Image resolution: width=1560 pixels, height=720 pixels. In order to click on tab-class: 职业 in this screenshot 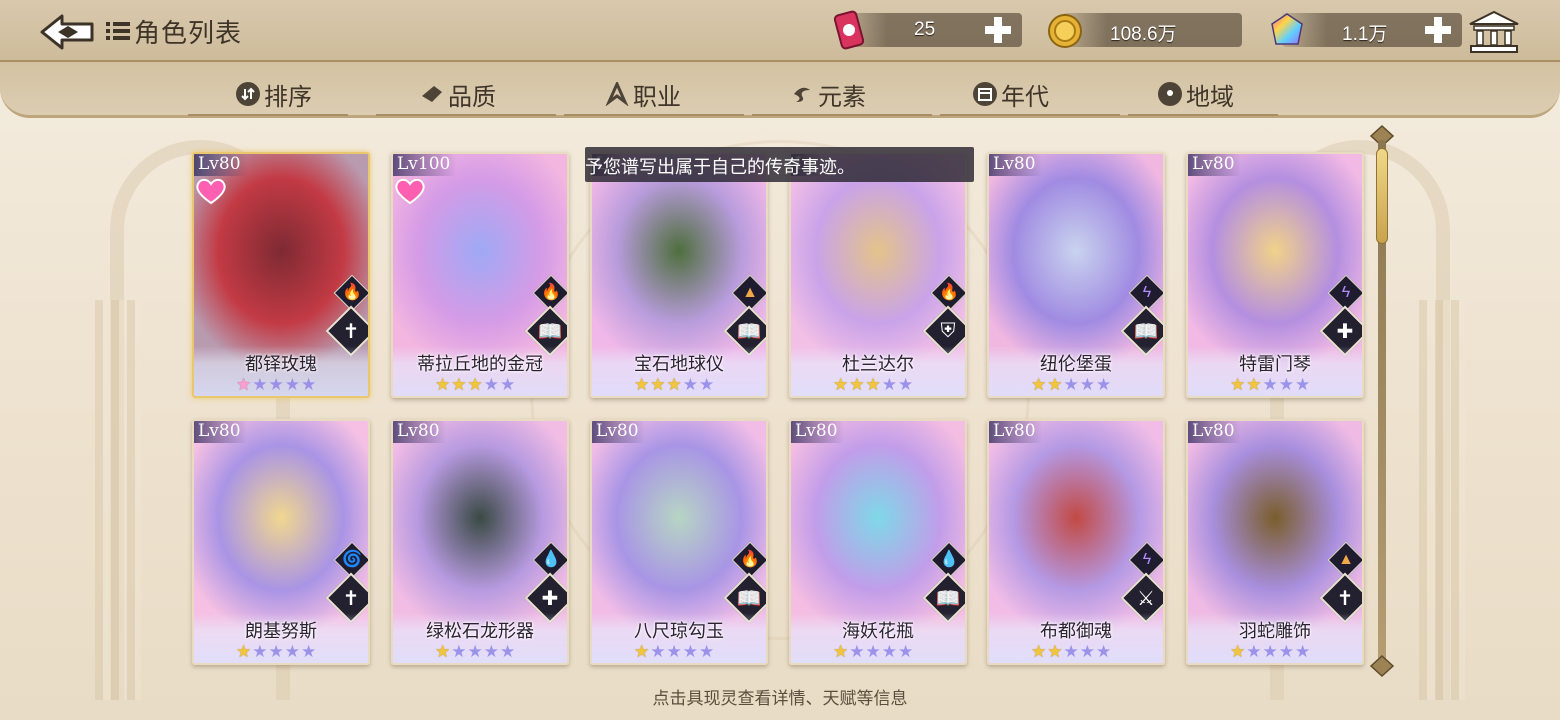, I will do `click(643, 94)`.